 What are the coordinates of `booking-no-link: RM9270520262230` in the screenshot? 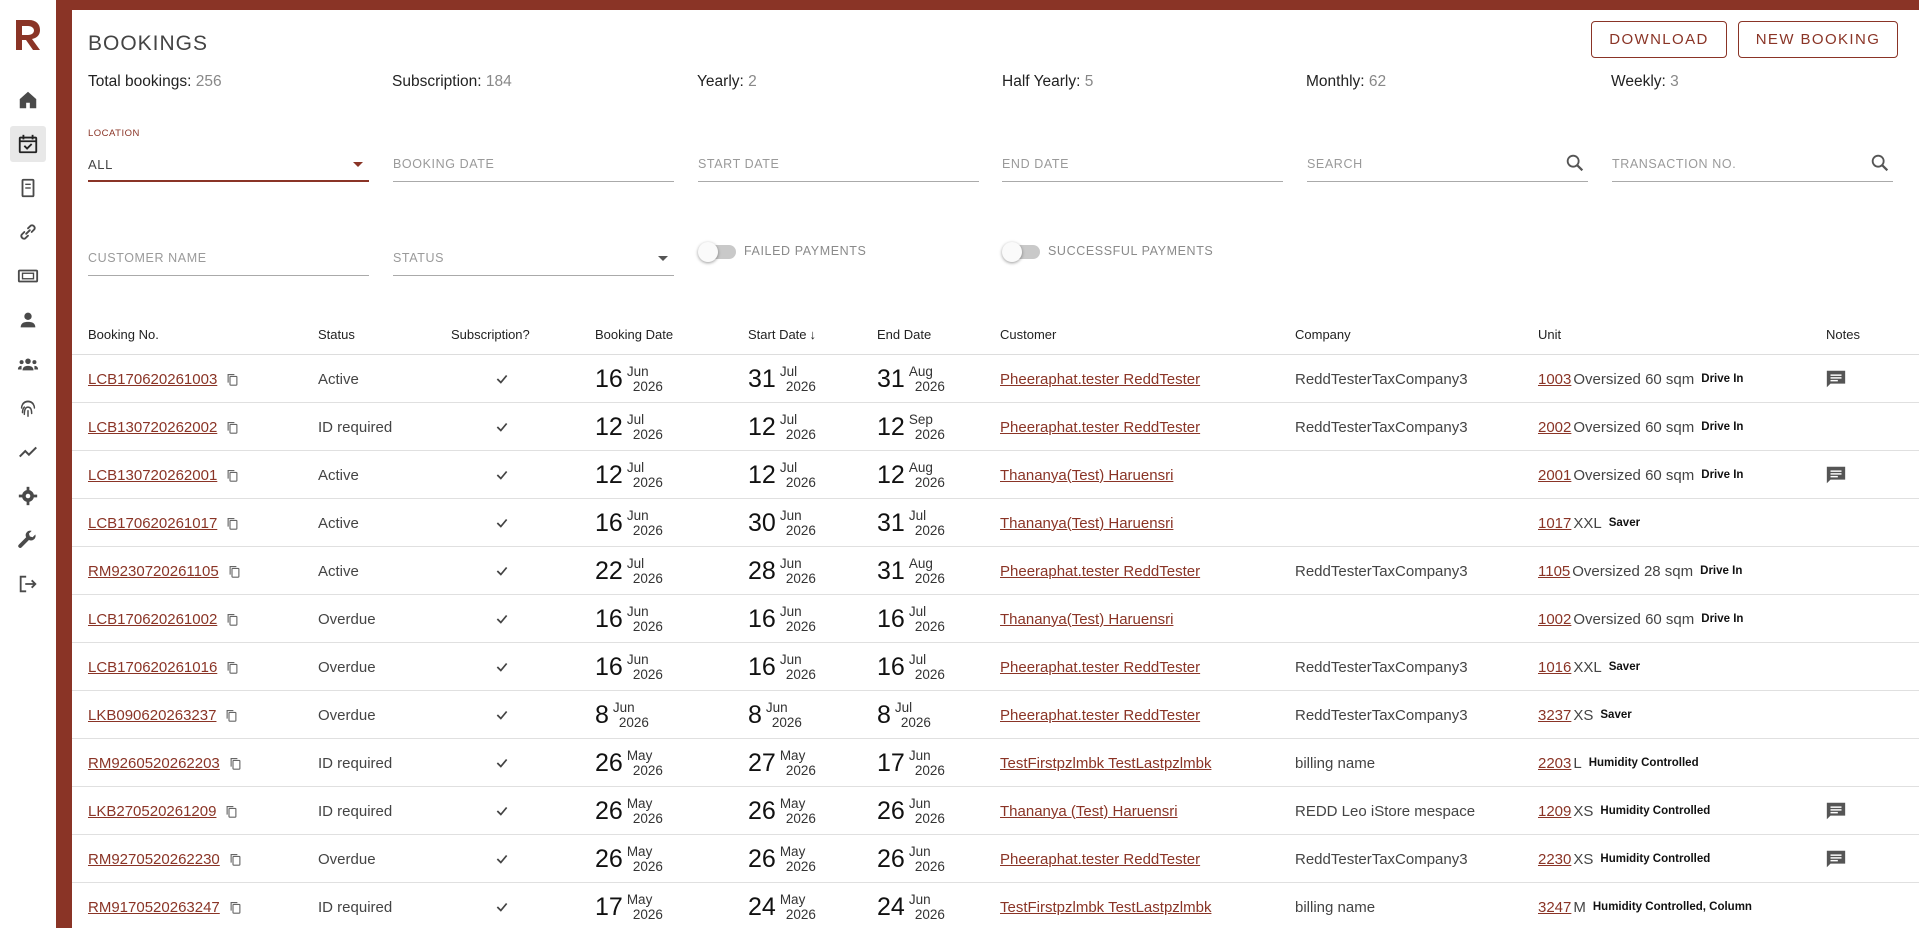 It's located at (154, 859).